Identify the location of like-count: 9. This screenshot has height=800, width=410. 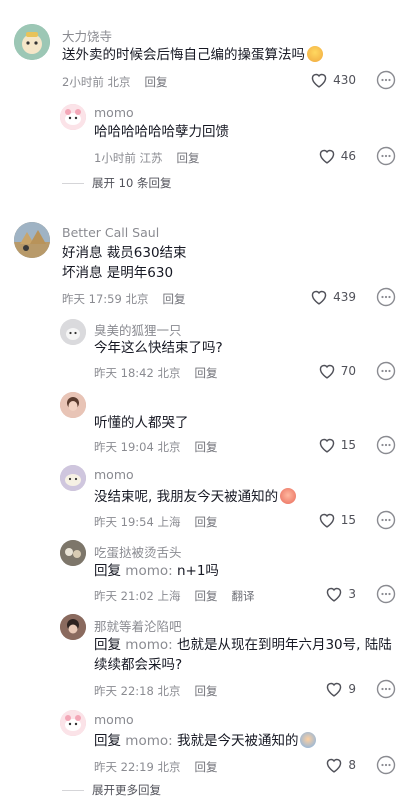
(352, 689).